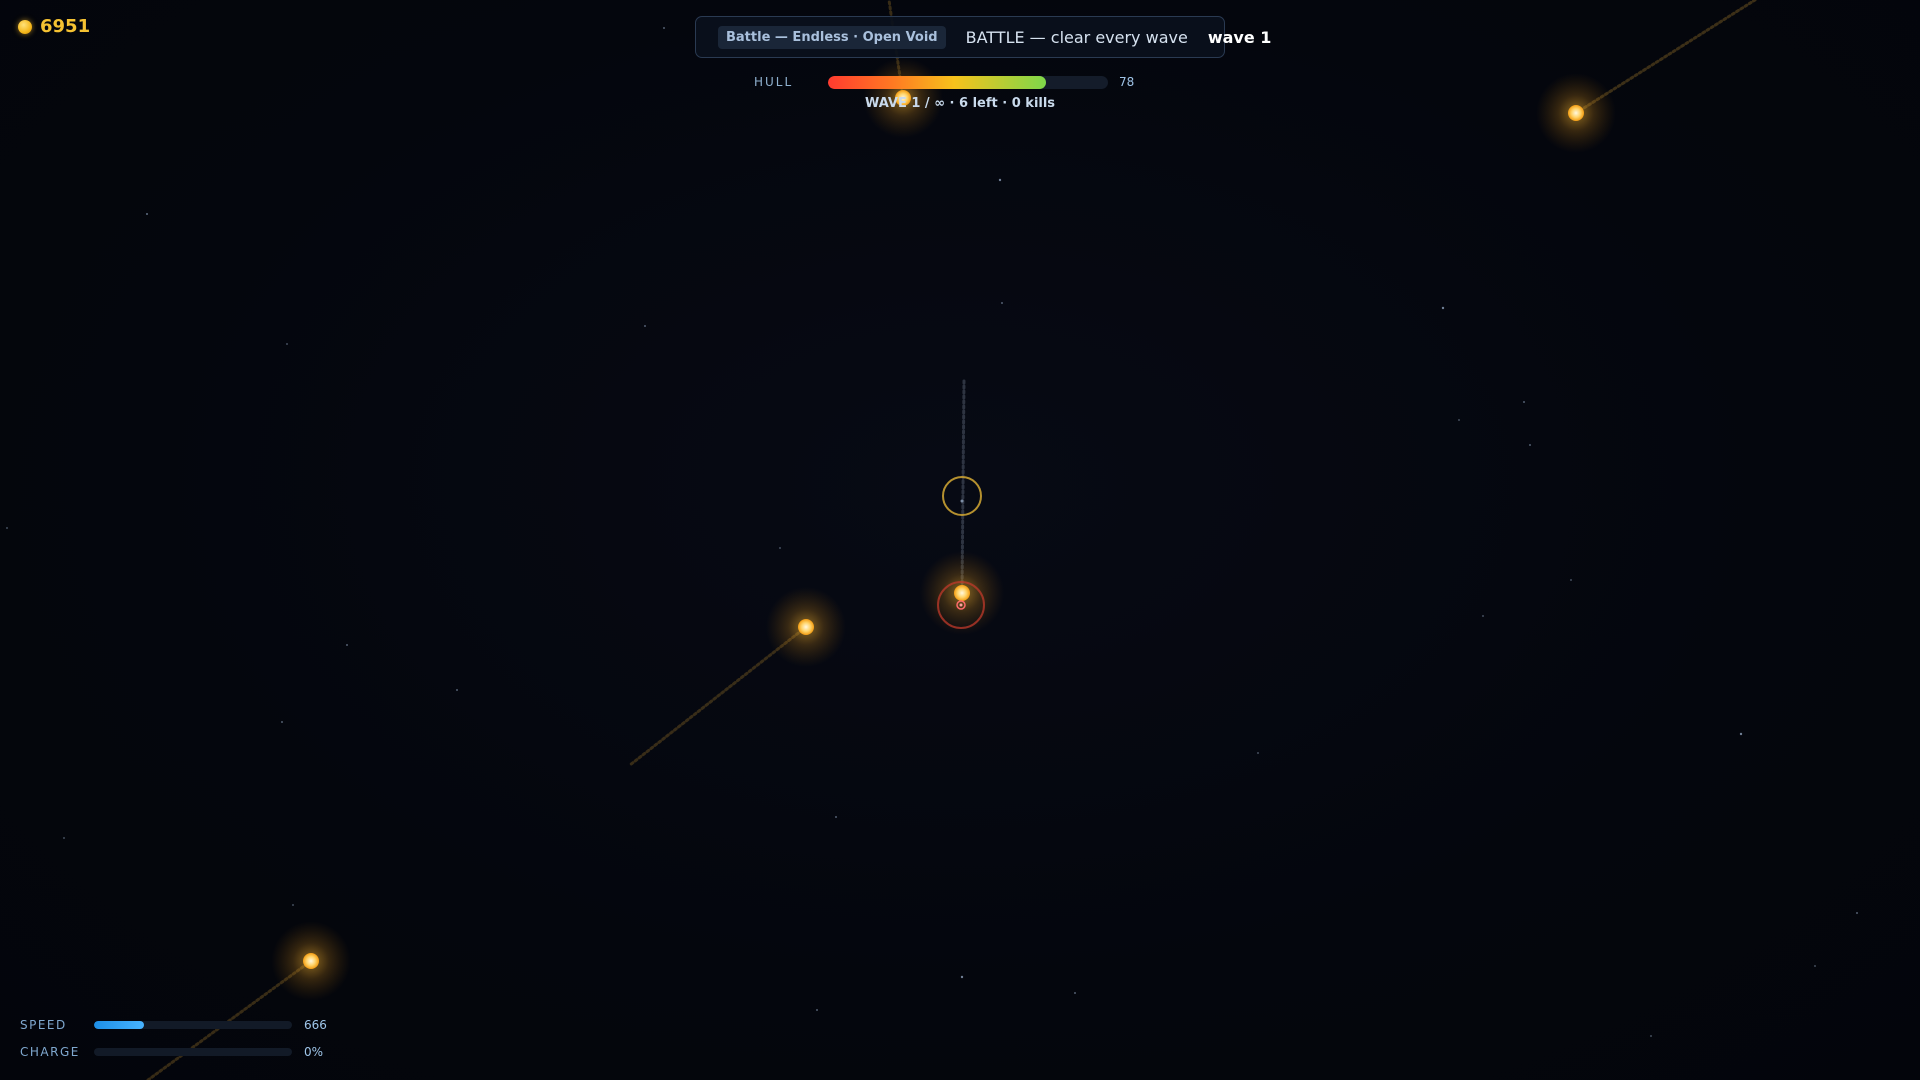  I want to click on coin-icon, so click(25, 26).